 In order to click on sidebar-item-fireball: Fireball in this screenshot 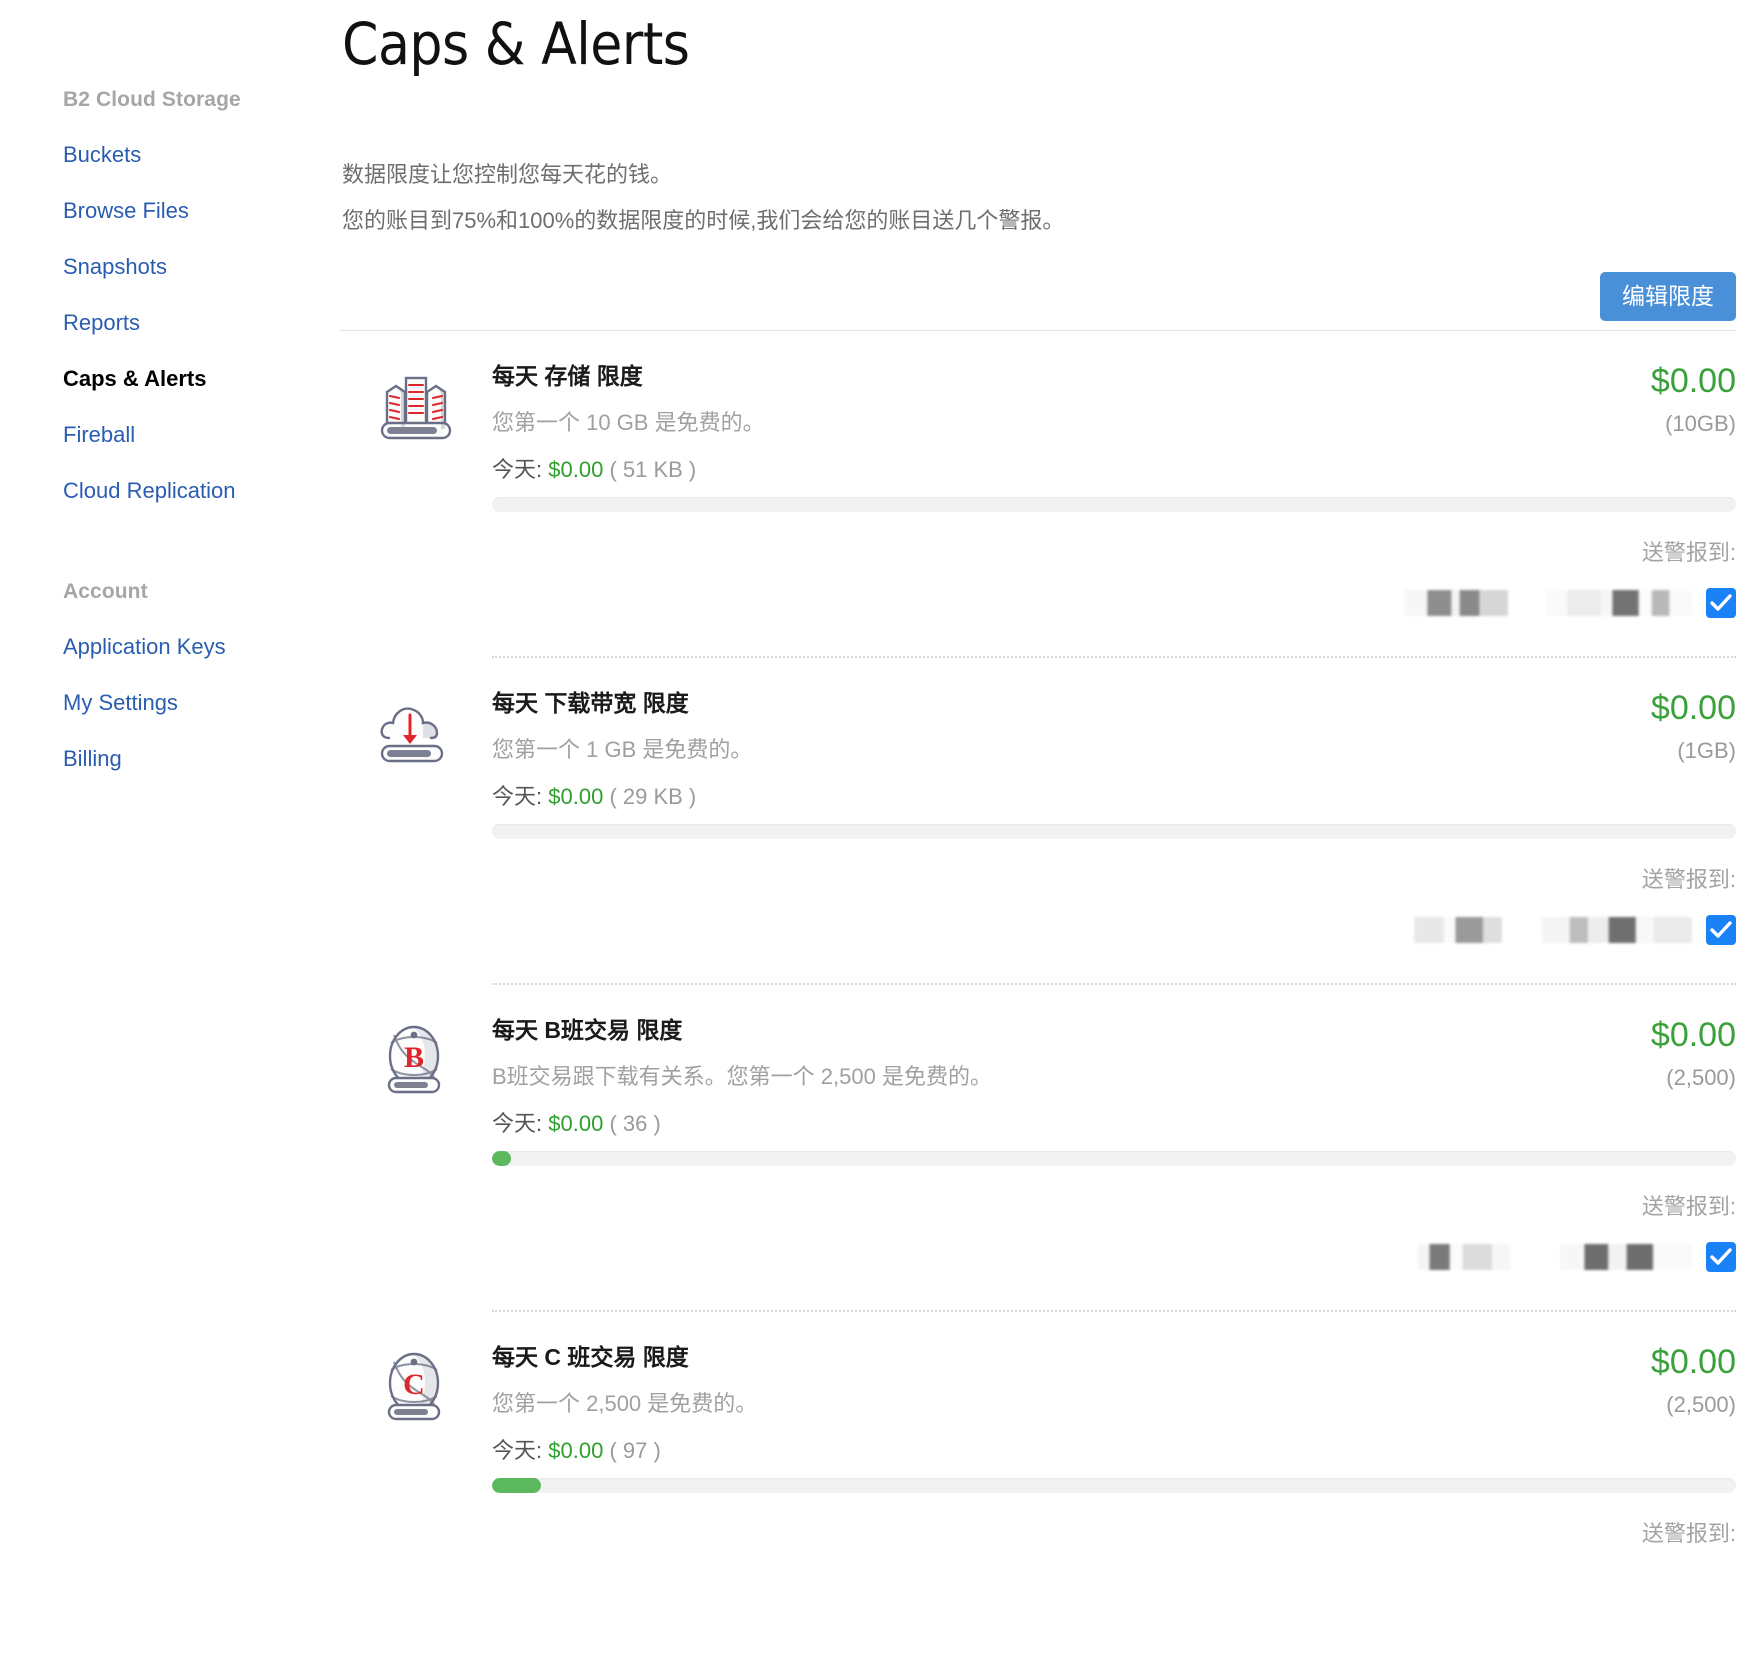, I will do `click(165, 435)`.